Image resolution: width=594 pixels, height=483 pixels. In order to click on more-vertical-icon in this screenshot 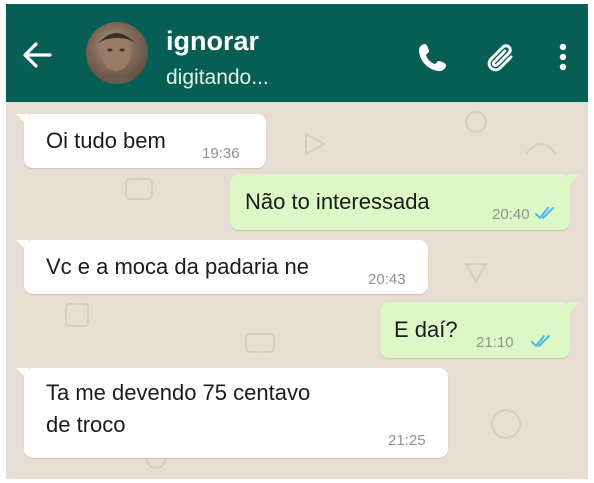, I will do `click(563, 57)`.